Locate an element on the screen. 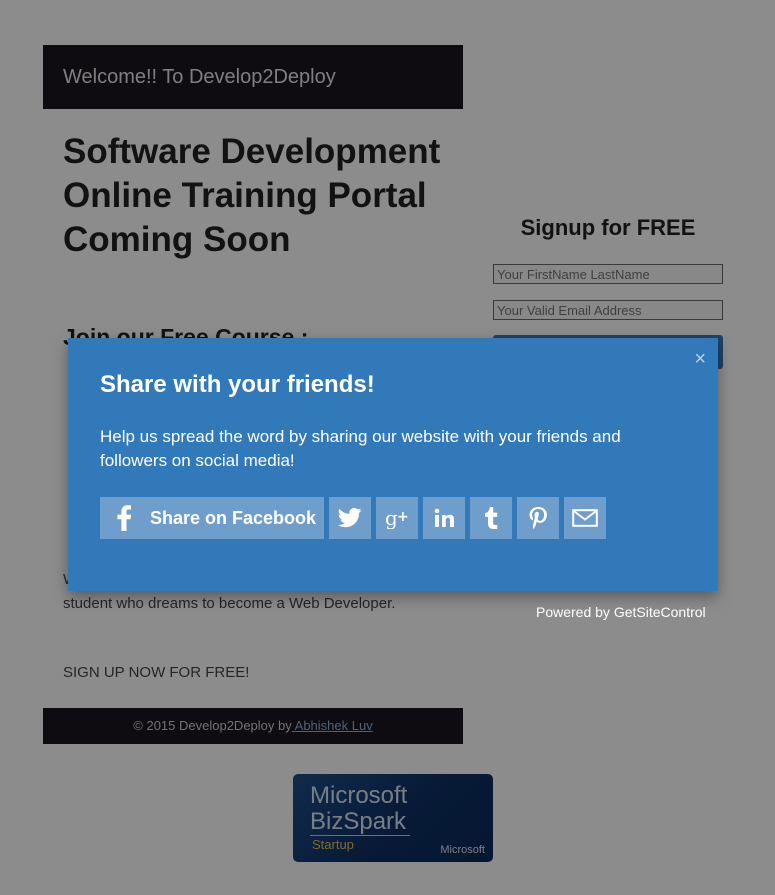  share-buttons: Share on Facebook g + is located at coordinates (353, 518).